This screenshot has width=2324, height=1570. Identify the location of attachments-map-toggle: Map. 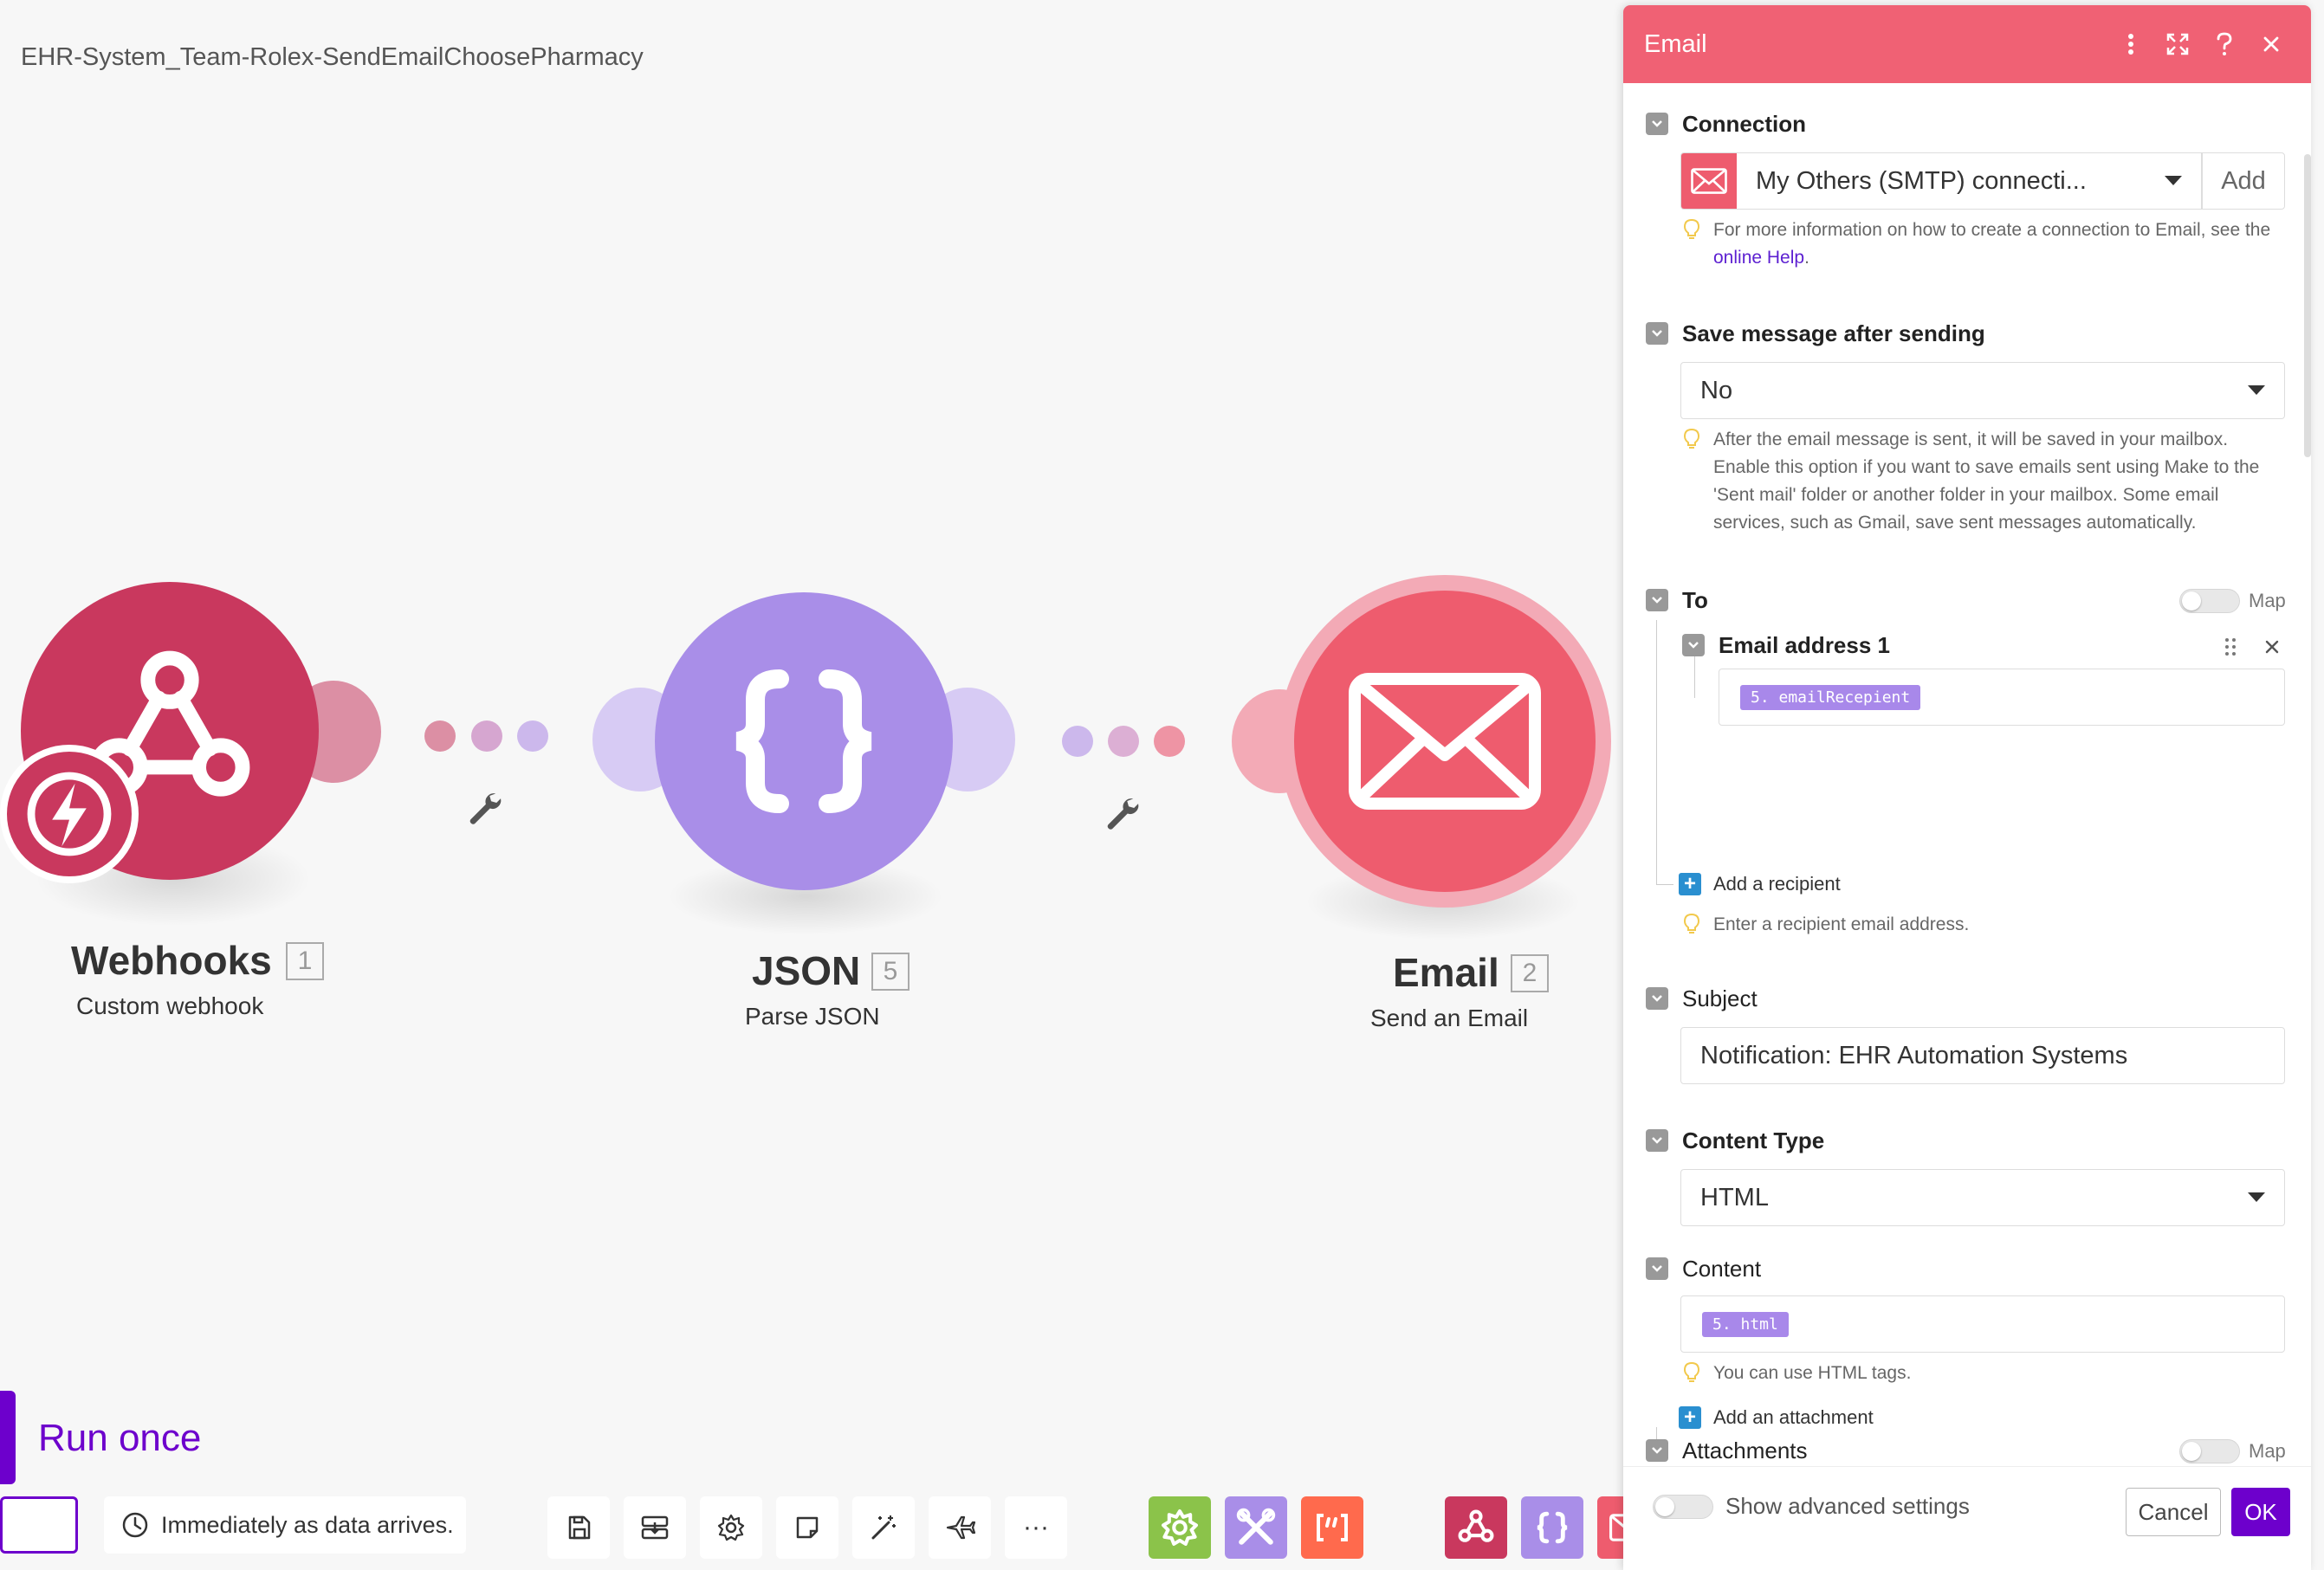
(2232, 1451).